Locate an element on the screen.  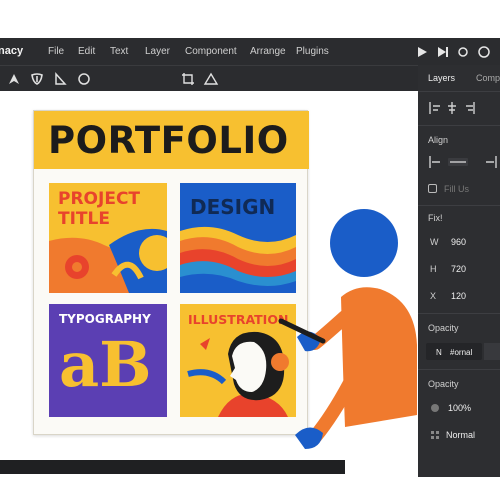
x-value: 120 is located at coordinates (458, 296).